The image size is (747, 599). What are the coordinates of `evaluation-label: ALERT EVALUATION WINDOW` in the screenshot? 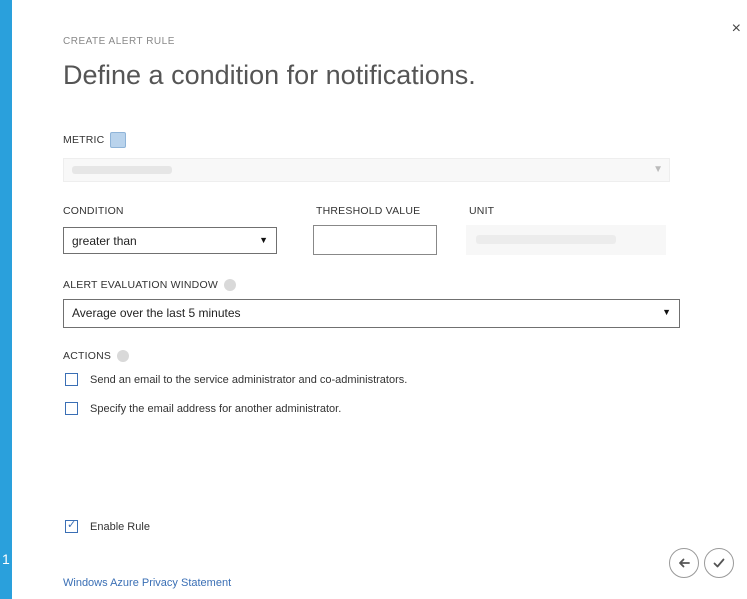 It's located at (140, 285).